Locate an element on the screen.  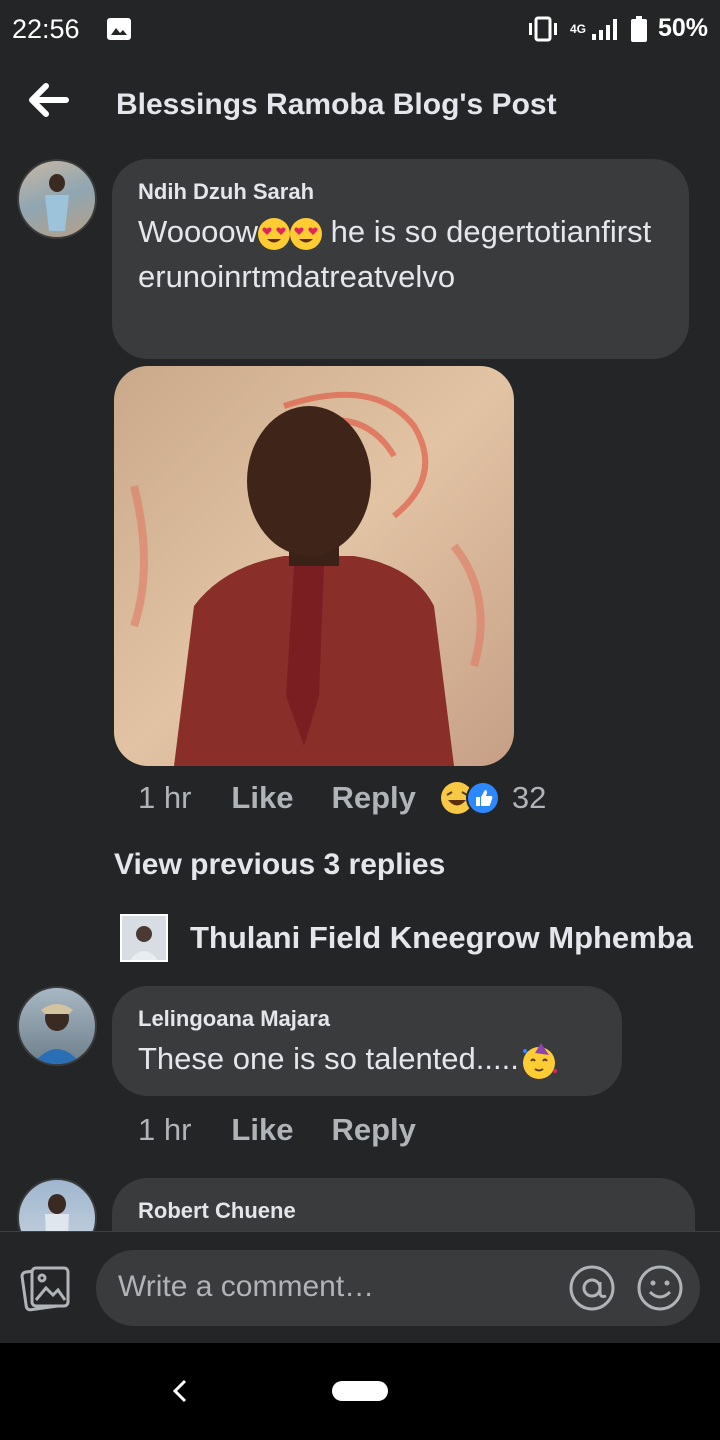
comment-actions: 1 hr Like Reply is located at coordinates (296, 1130).